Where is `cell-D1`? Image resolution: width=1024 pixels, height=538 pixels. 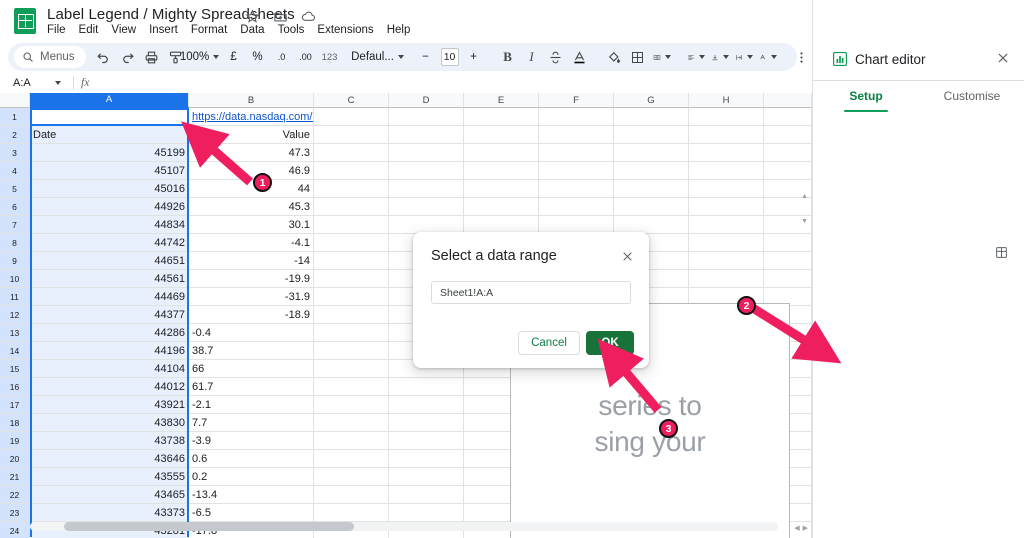
cell-D1 is located at coordinates (426, 117).